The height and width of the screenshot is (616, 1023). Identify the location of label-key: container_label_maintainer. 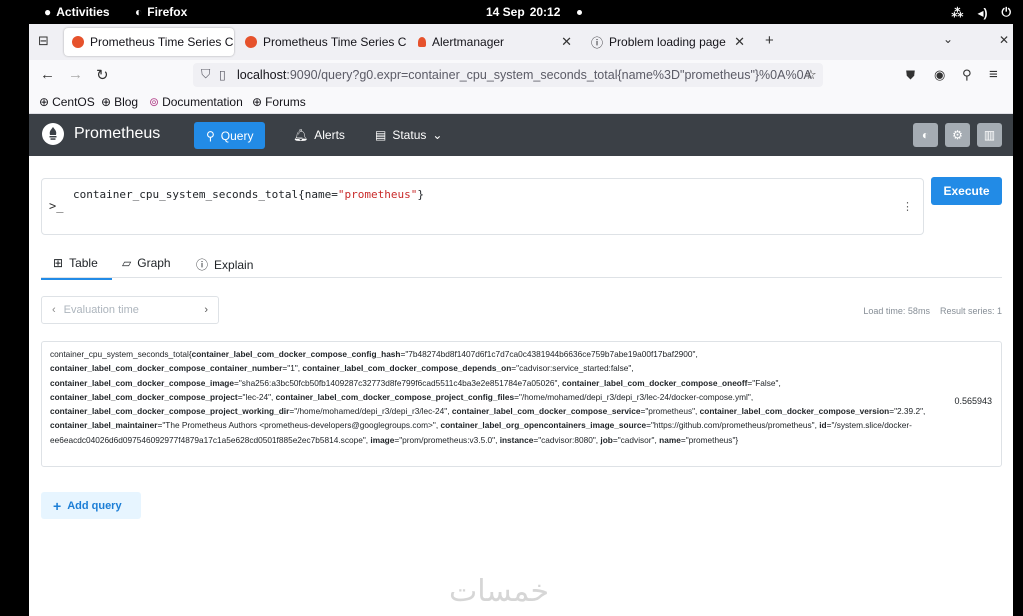
(104, 425).